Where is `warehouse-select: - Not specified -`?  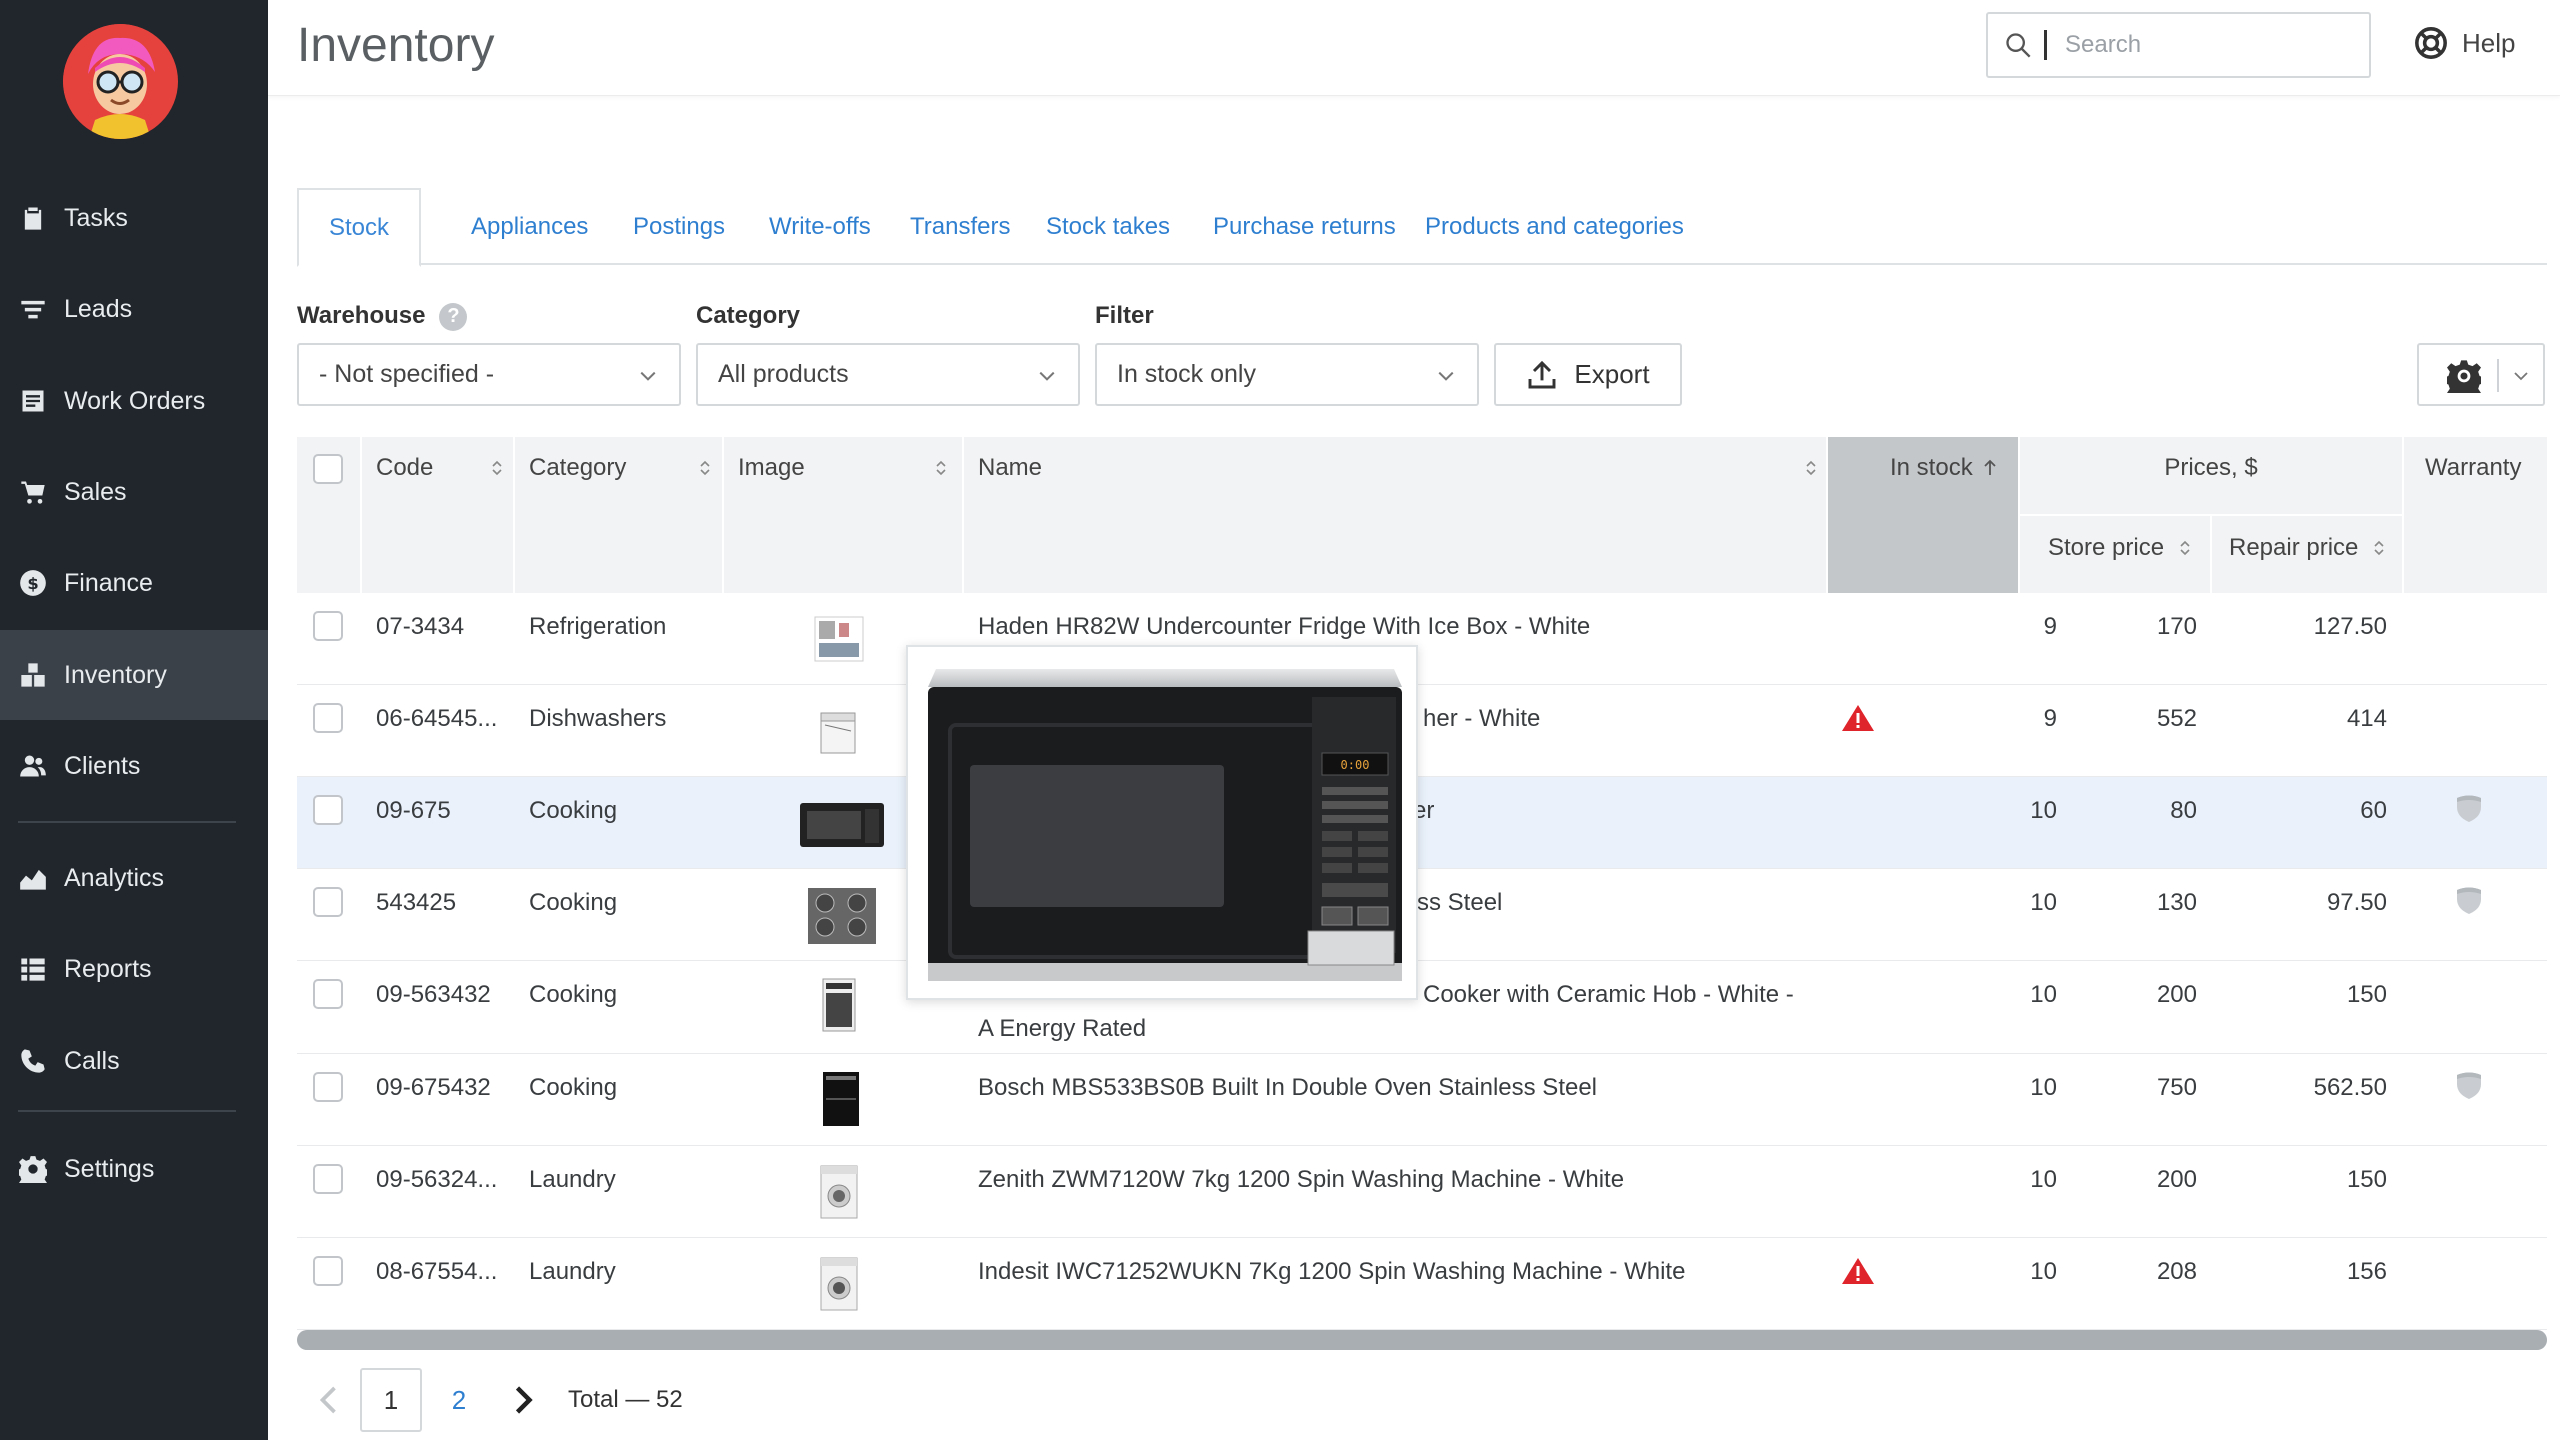 warehouse-select: - Not specified - is located at coordinates (489, 374).